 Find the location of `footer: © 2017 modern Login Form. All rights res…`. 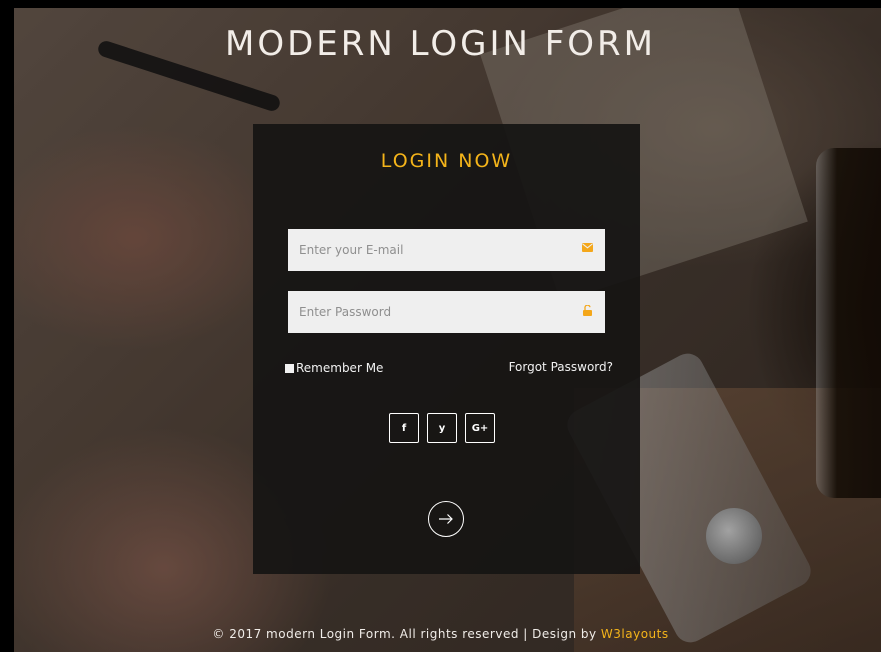

footer: © 2017 modern Login Form. All rights res… is located at coordinates (440, 634).